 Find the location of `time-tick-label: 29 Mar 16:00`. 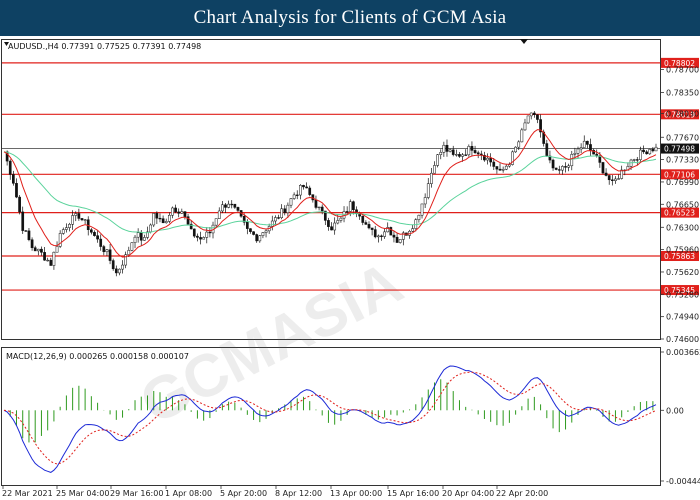

time-tick-label: 29 Mar 16:00 is located at coordinates (136, 493).